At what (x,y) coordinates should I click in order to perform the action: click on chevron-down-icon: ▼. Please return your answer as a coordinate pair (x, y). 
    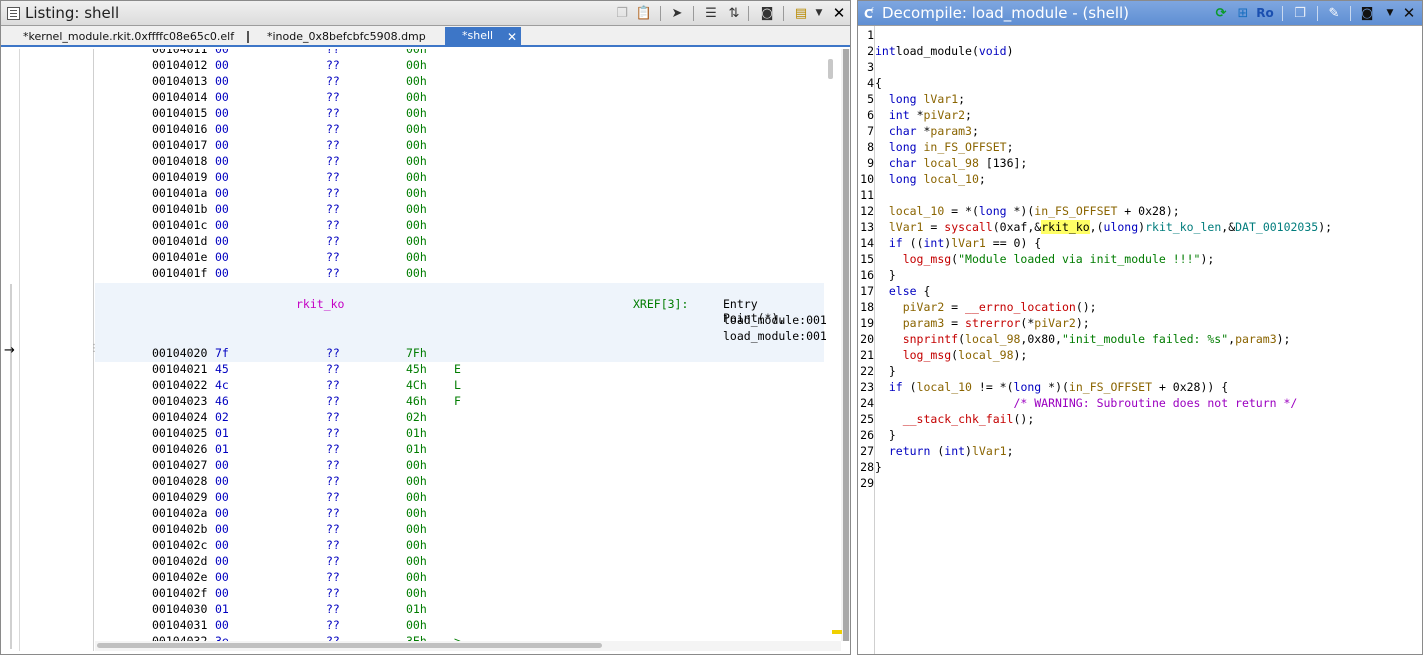
    Looking at the image, I should click on (1390, 13).